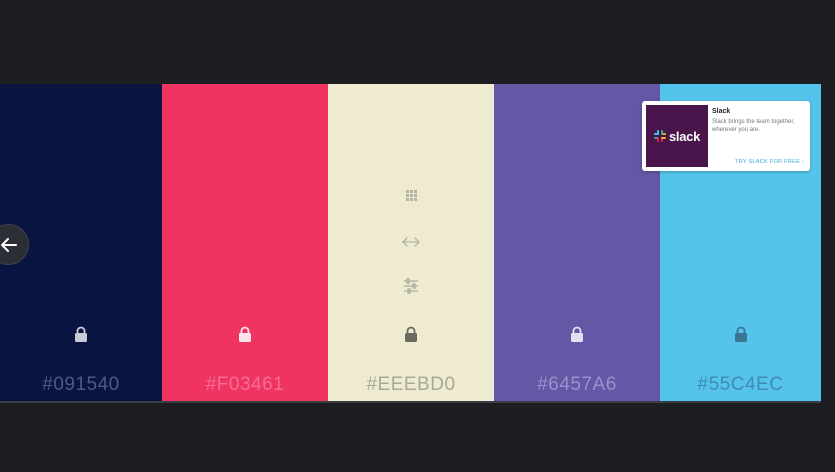  Describe the element at coordinates (411, 385) in the screenshot. I see `hex-code: #EEEBD0` at that location.